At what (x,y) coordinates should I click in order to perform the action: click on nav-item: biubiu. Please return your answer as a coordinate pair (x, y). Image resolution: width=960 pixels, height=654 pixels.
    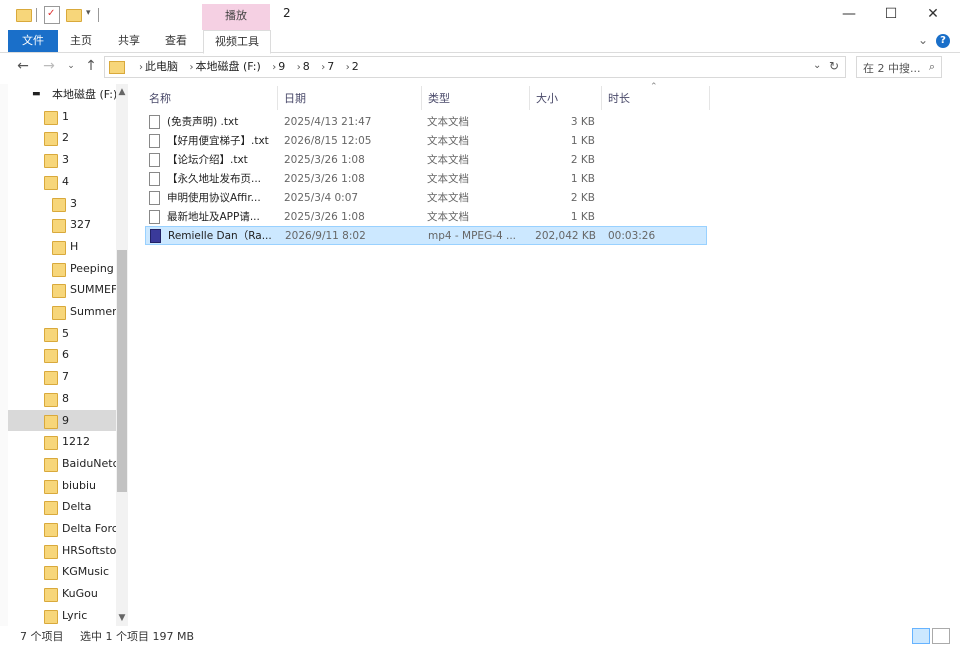
    Looking at the image, I should click on (64, 485).